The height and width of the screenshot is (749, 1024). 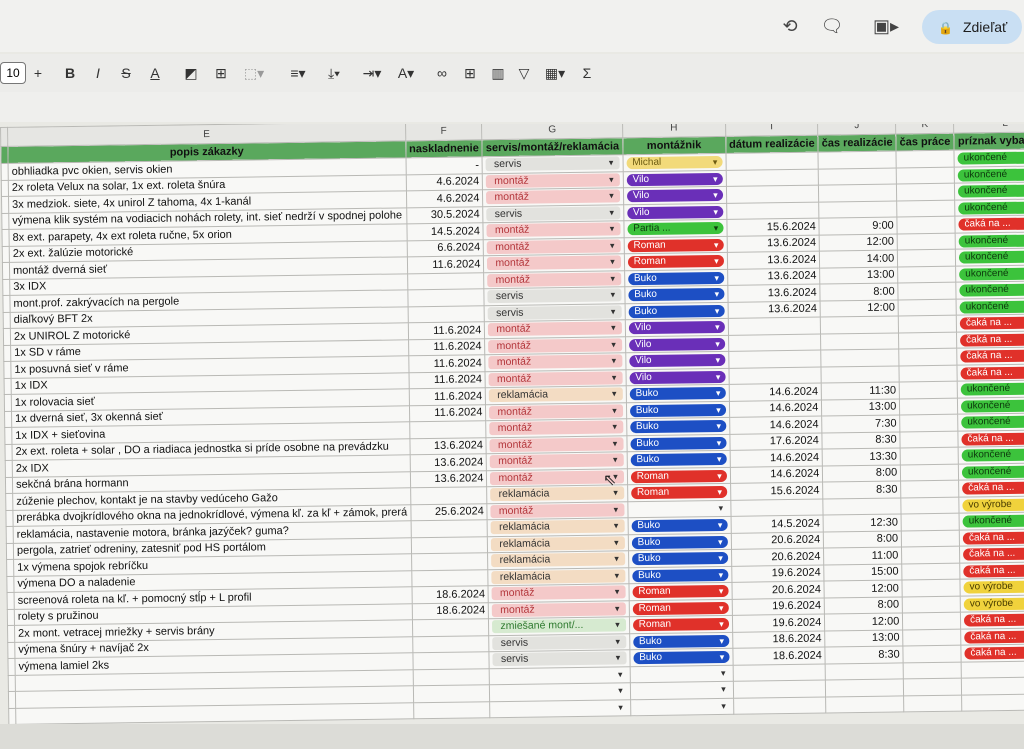 I want to click on technician-pill: Roman, so click(x=679, y=493).